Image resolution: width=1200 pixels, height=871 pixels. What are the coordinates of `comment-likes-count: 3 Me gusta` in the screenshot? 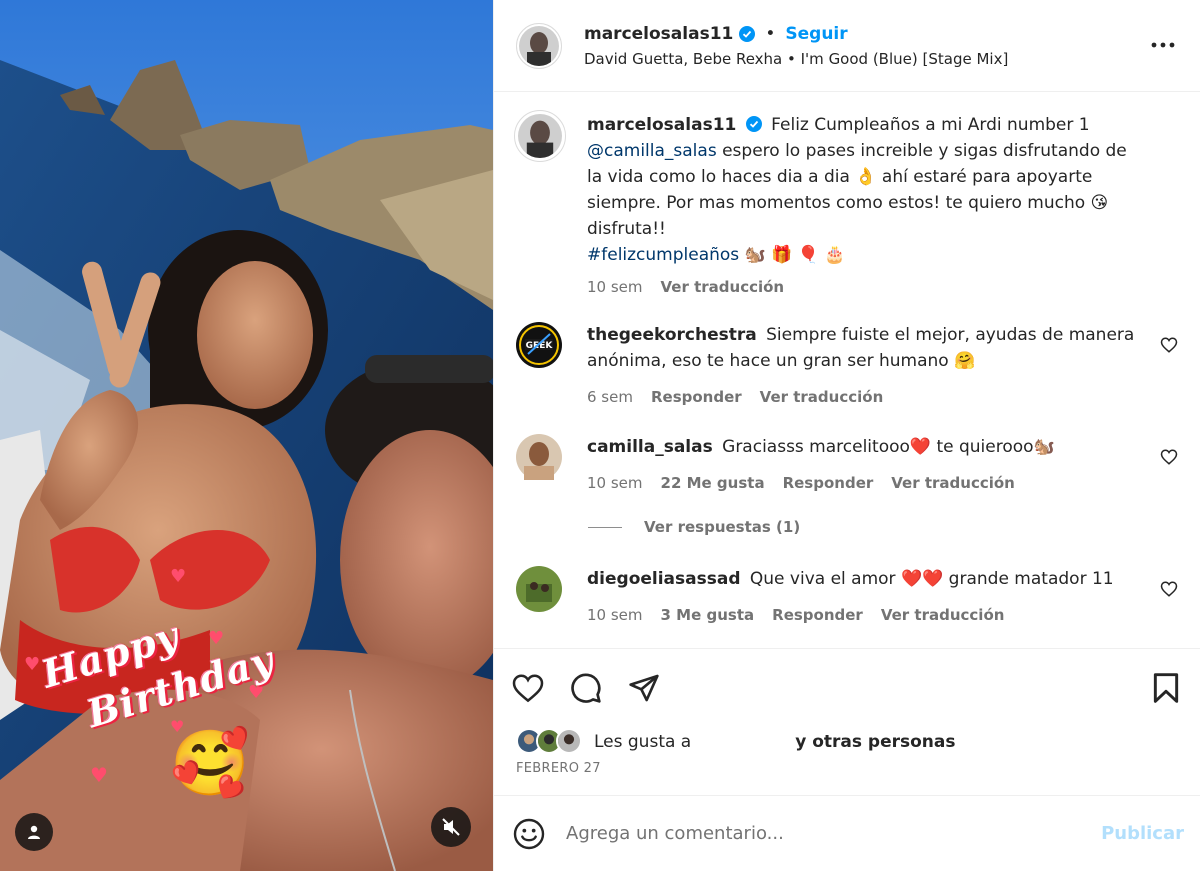 It's located at (708, 615).